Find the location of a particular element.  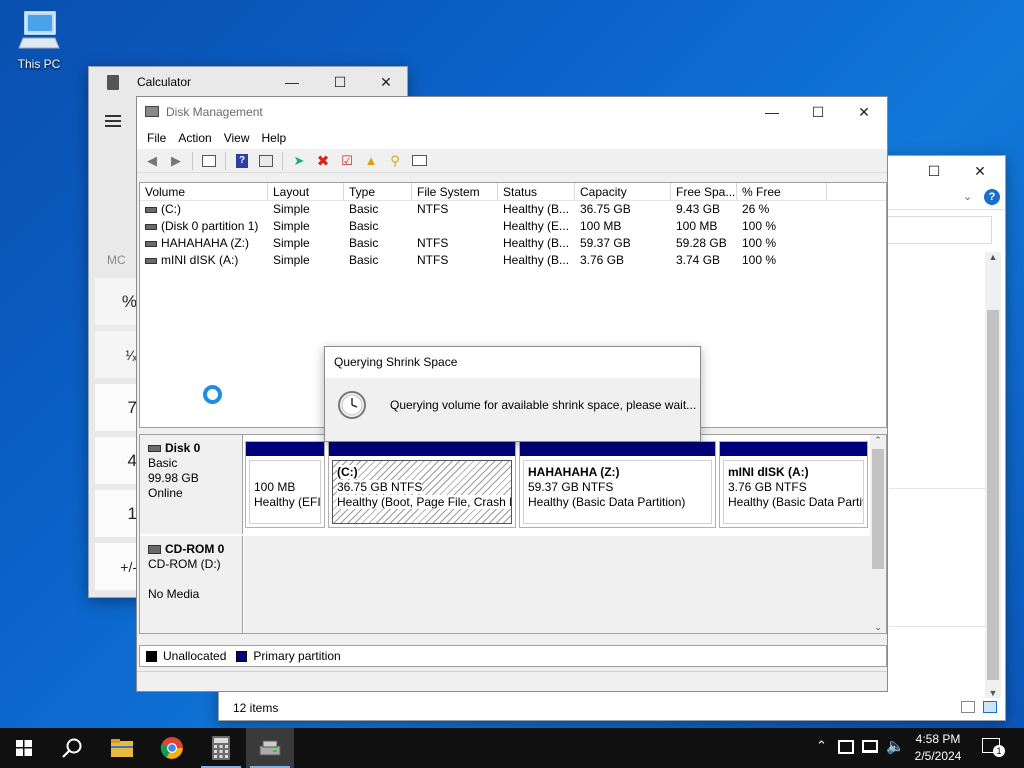

busy-cursor-icon is located at coordinates (212, 394).